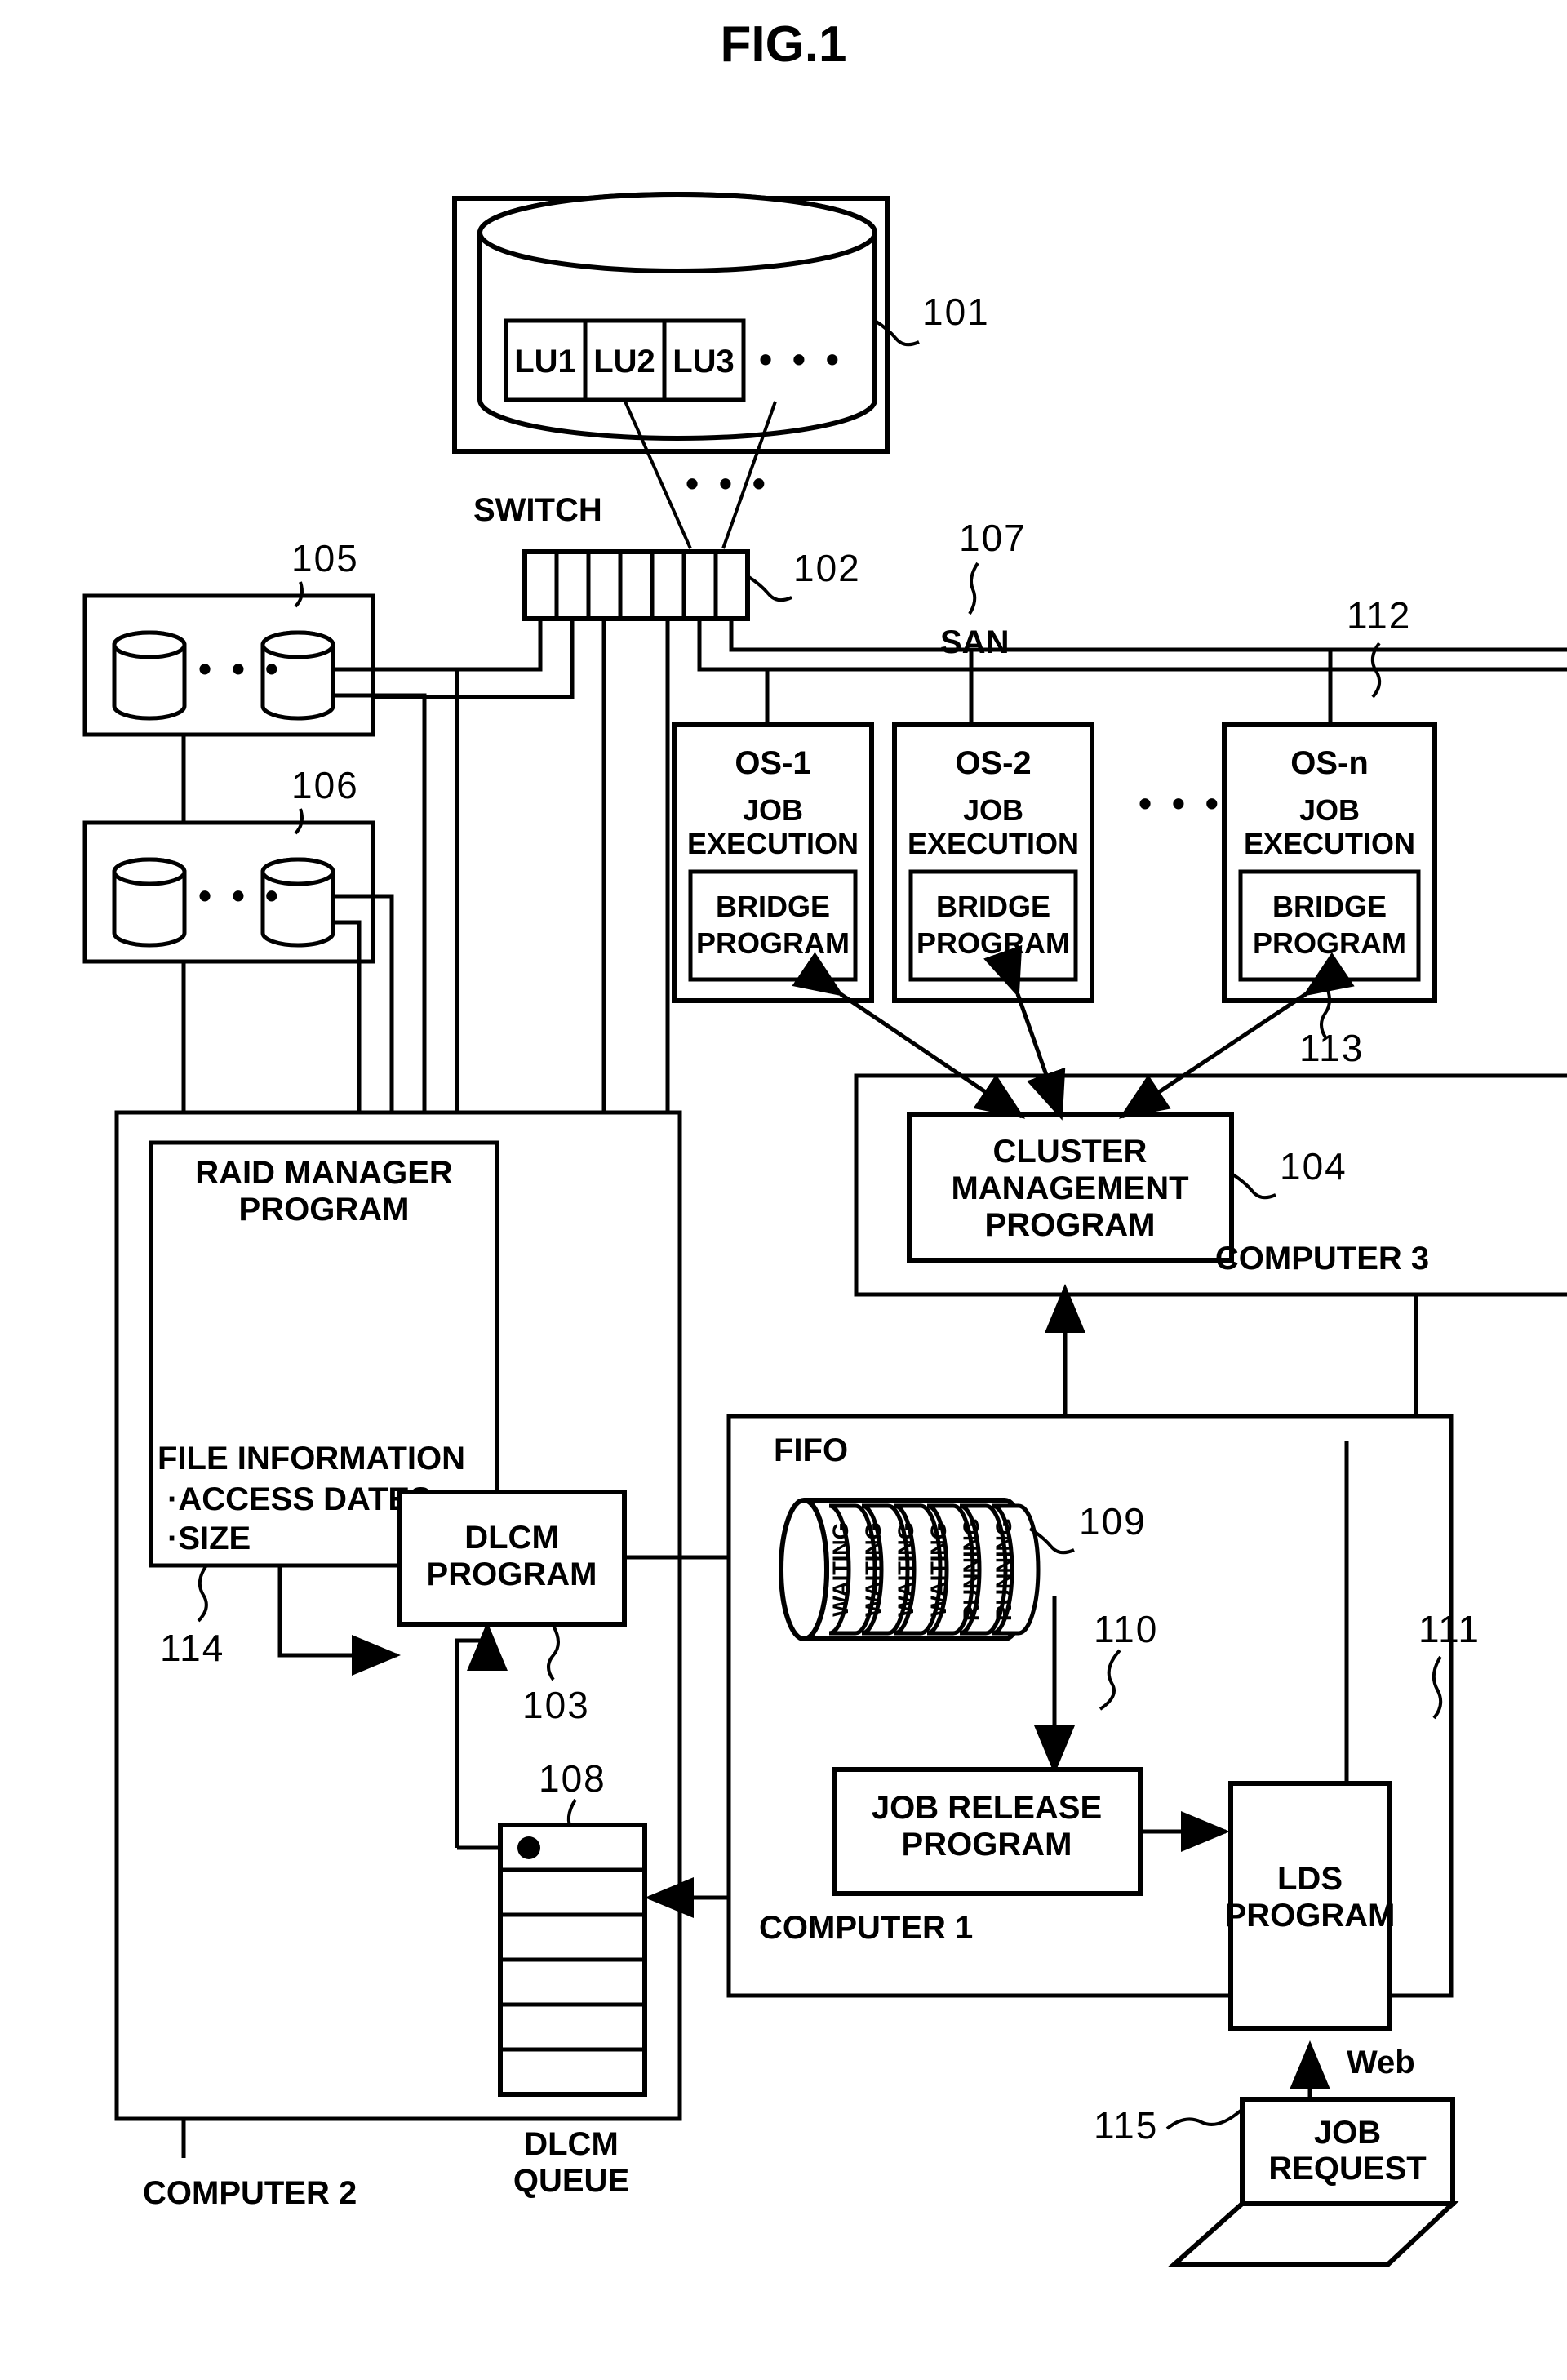  Describe the element at coordinates (512, 1574) in the screenshot. I see `dlcm-line2: PROGRAM` at that location.